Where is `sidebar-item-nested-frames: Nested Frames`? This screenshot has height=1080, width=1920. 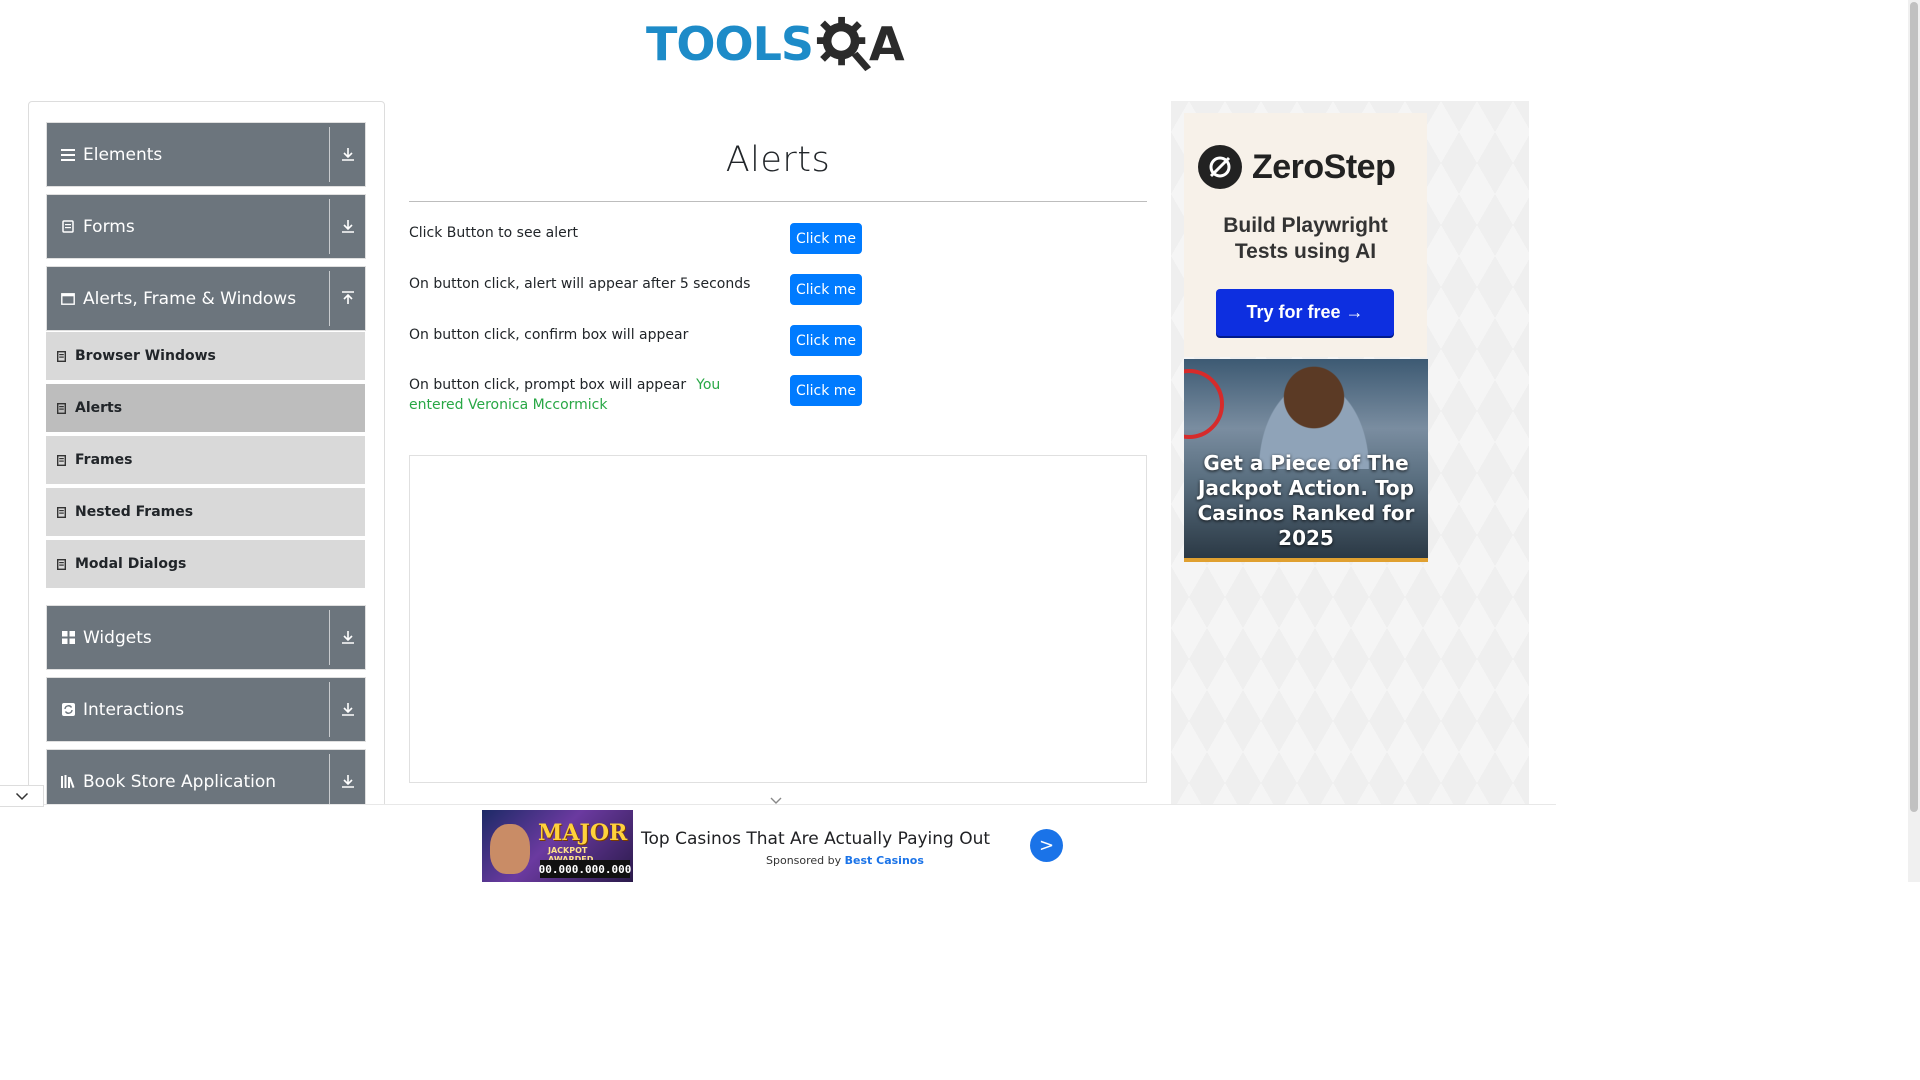 sidebar-item-nested-frames: Nested Frames is located at coordinates (205, 513).